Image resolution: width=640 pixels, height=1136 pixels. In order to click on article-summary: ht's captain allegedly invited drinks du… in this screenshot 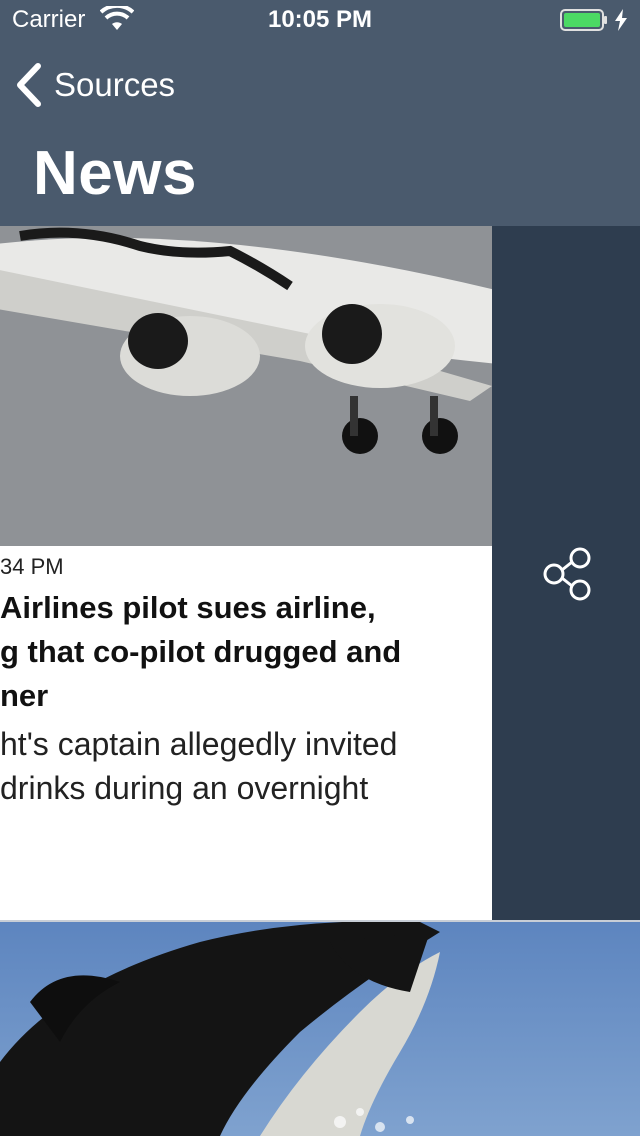, I will do `click(246, 766)`.